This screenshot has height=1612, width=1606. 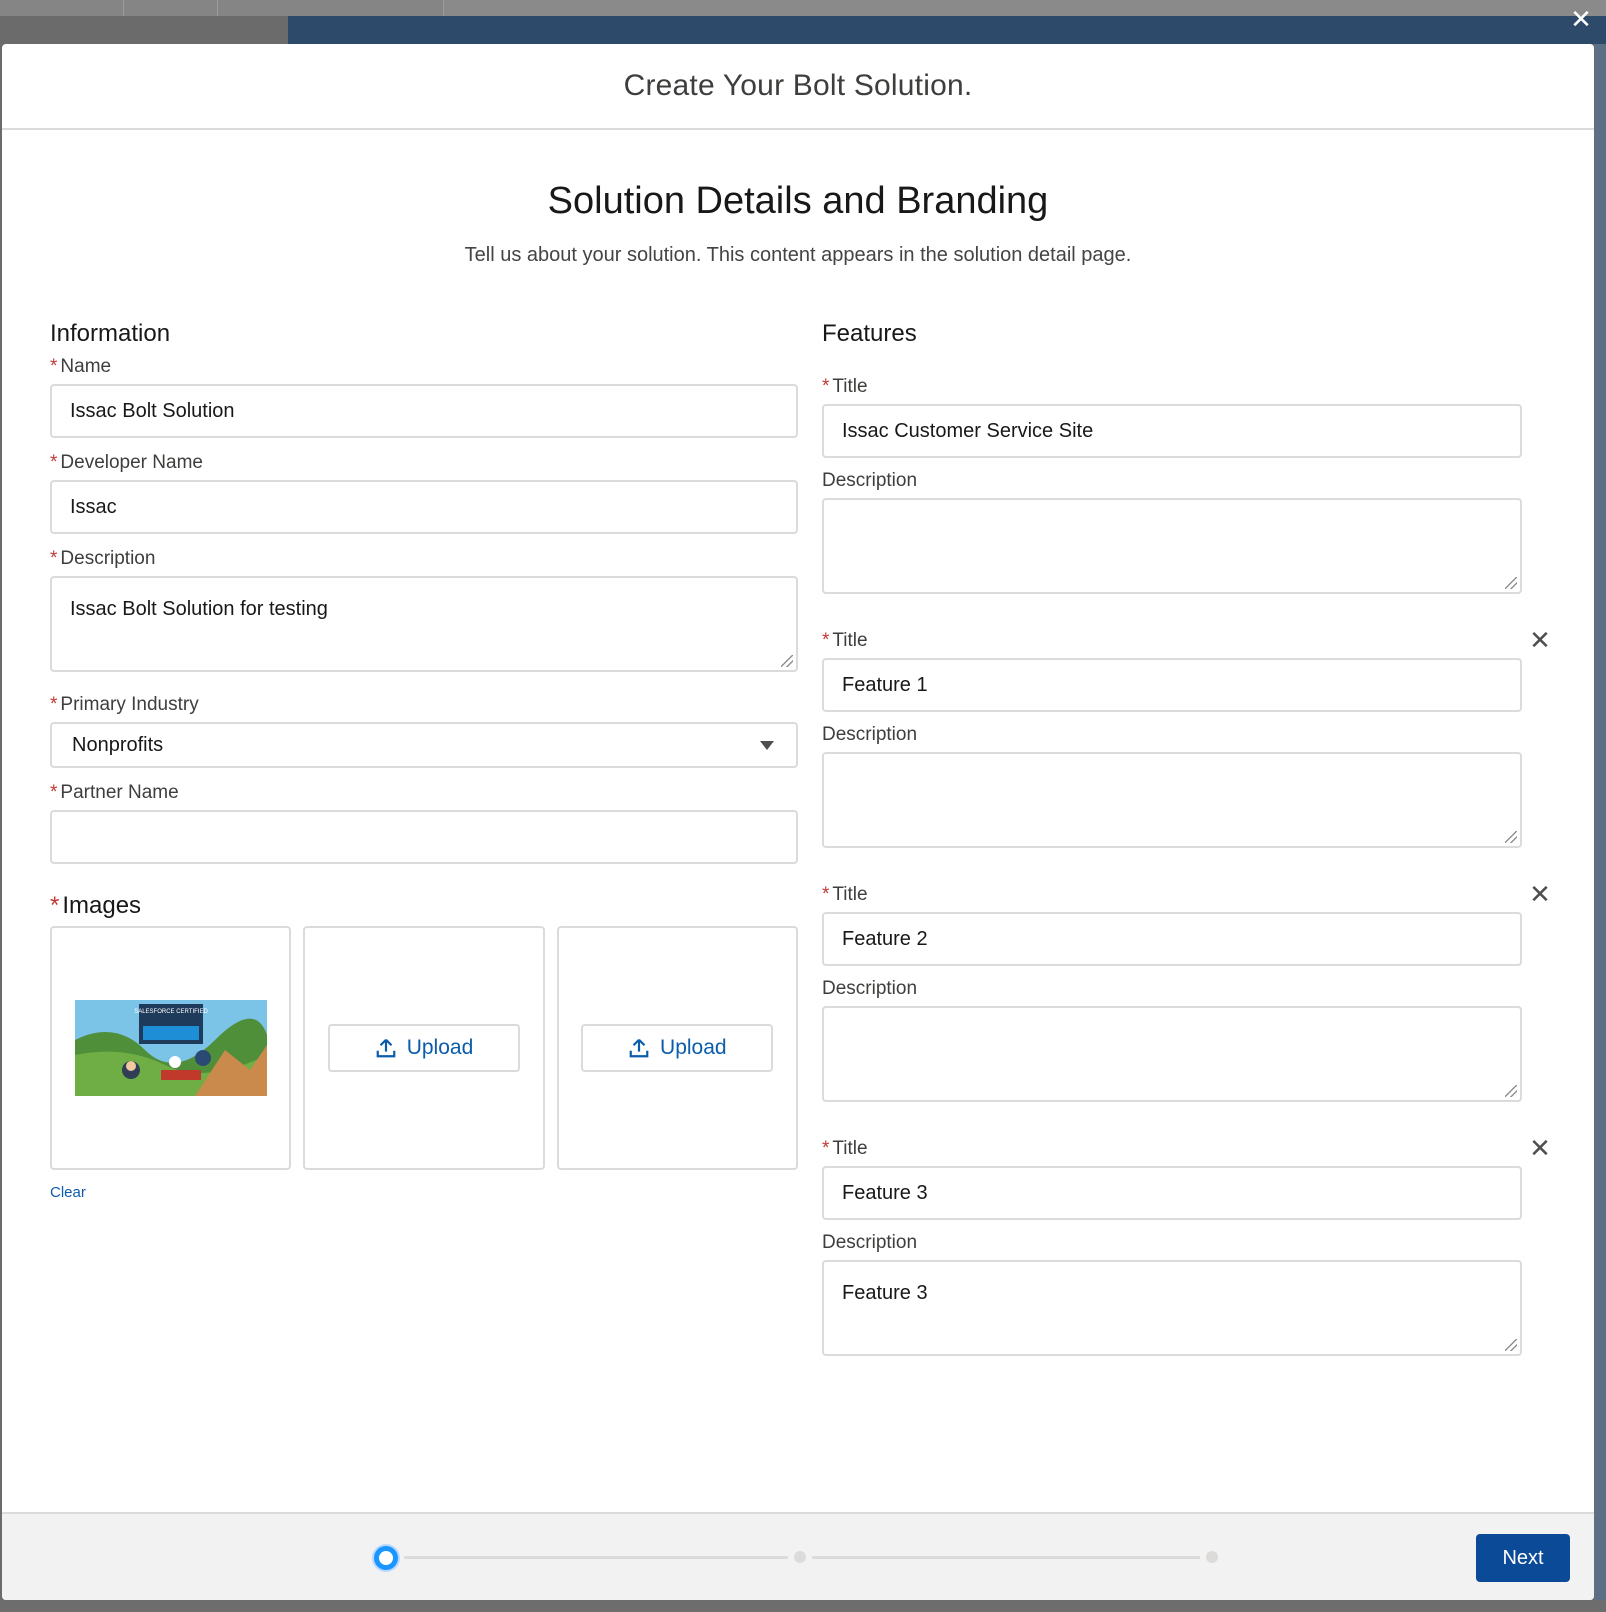 I want to click on partner-name-field: * Partner Name, so click(x=424, y=823).